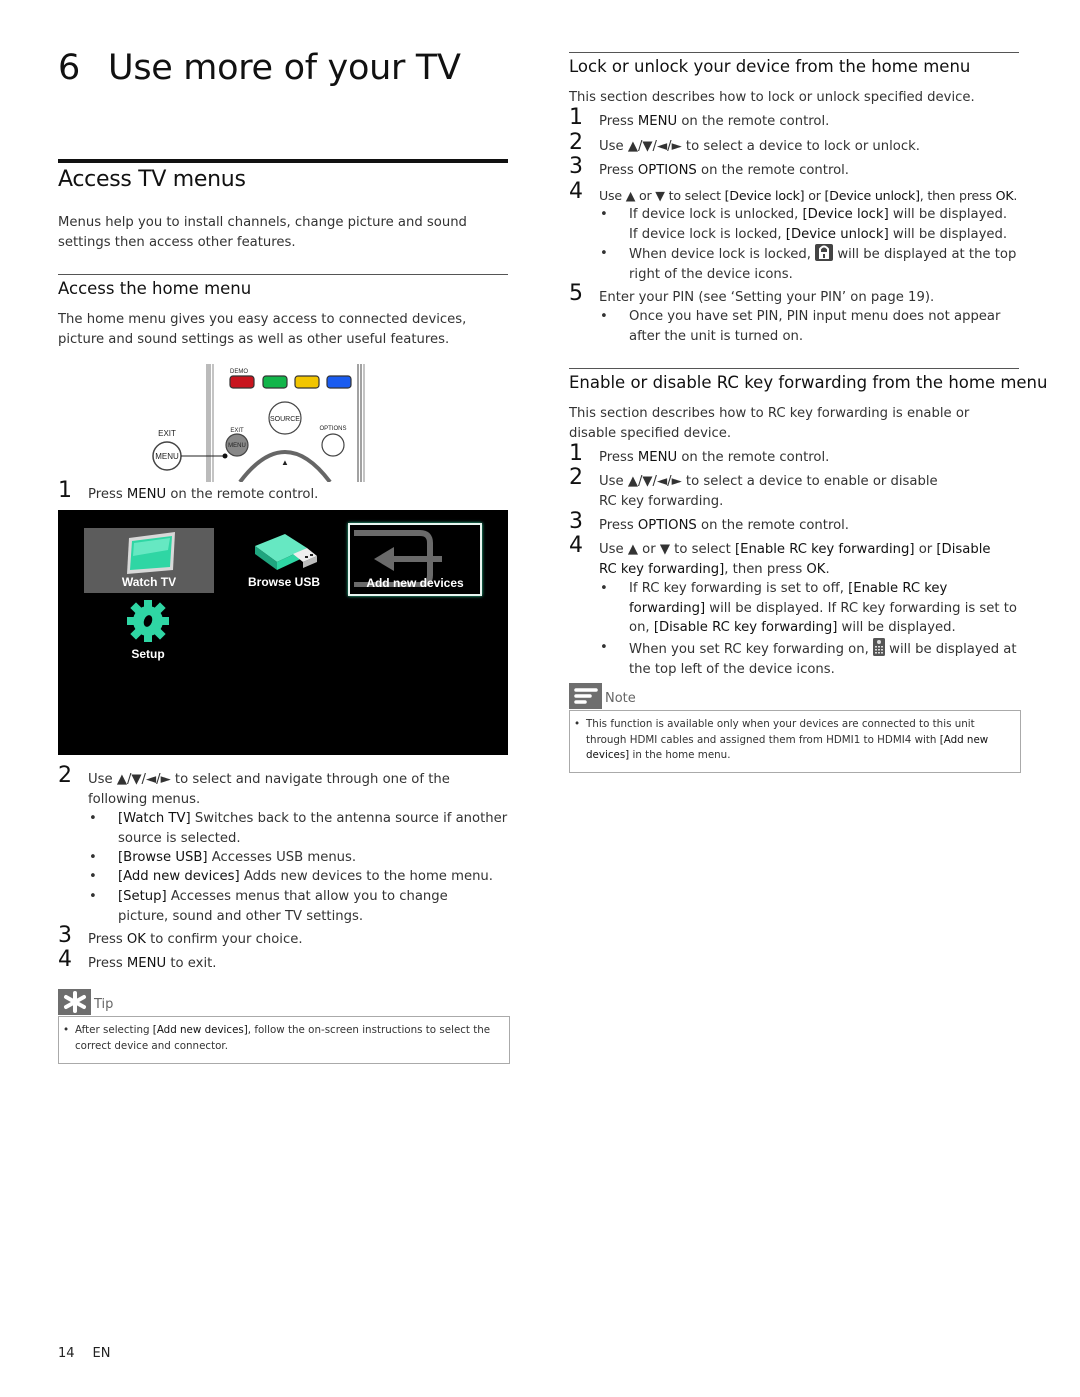 This screenshot has height=1397, width=1080. Describe the element at coordinates (155, 288) in the screenshot. I see `subsection-title: Access the home menu` at that location.